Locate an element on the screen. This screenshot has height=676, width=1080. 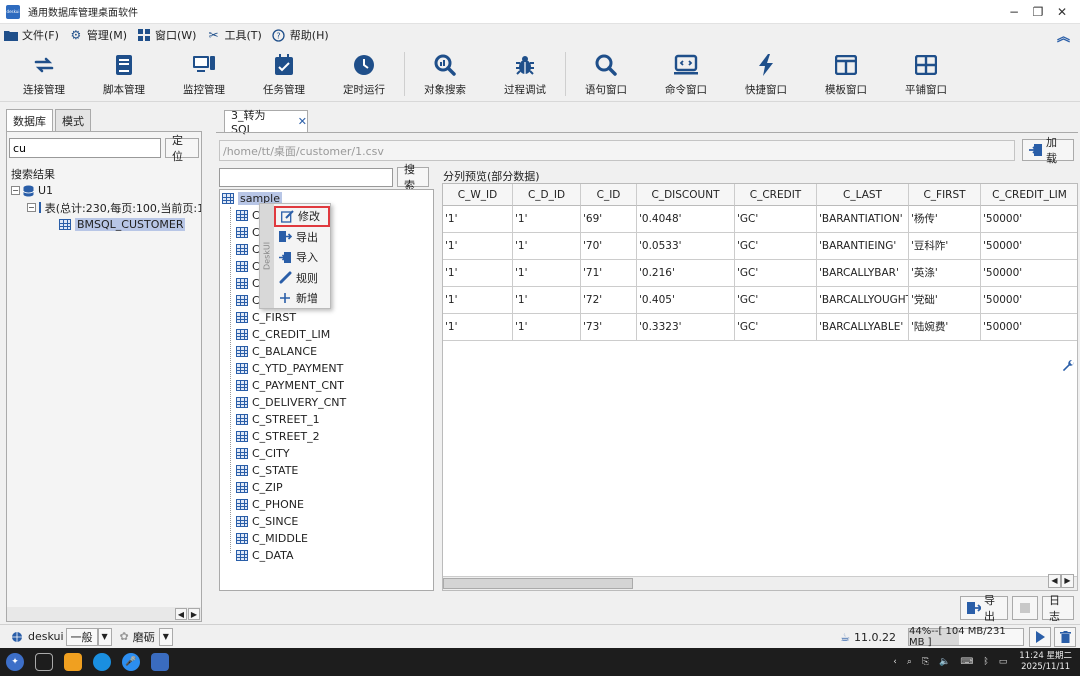
column-node: C_DATA is located at coordinates (326, 555).